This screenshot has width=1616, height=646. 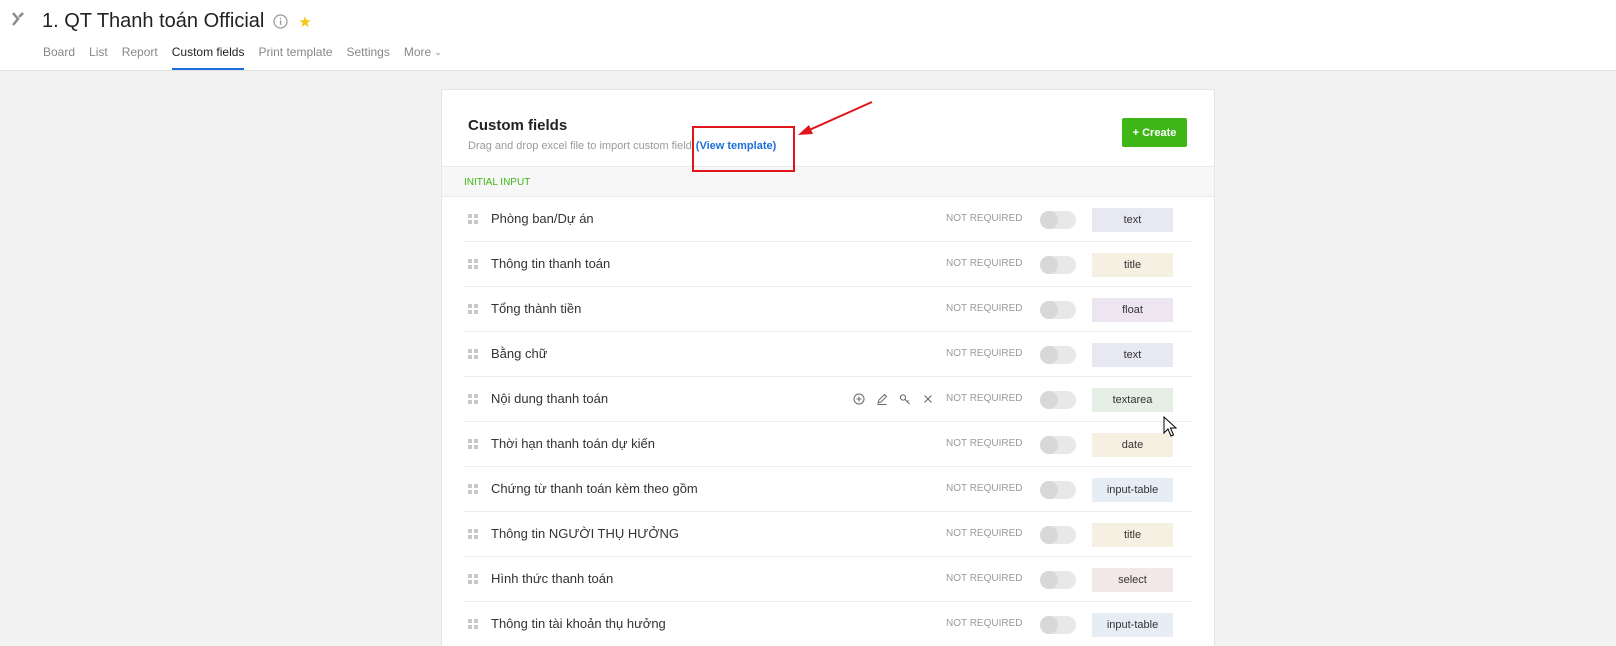 What do you see at coordinates (518, 125) in the screenshot?
I see `card-title: Custom fields` at bounding box center [518, 125].